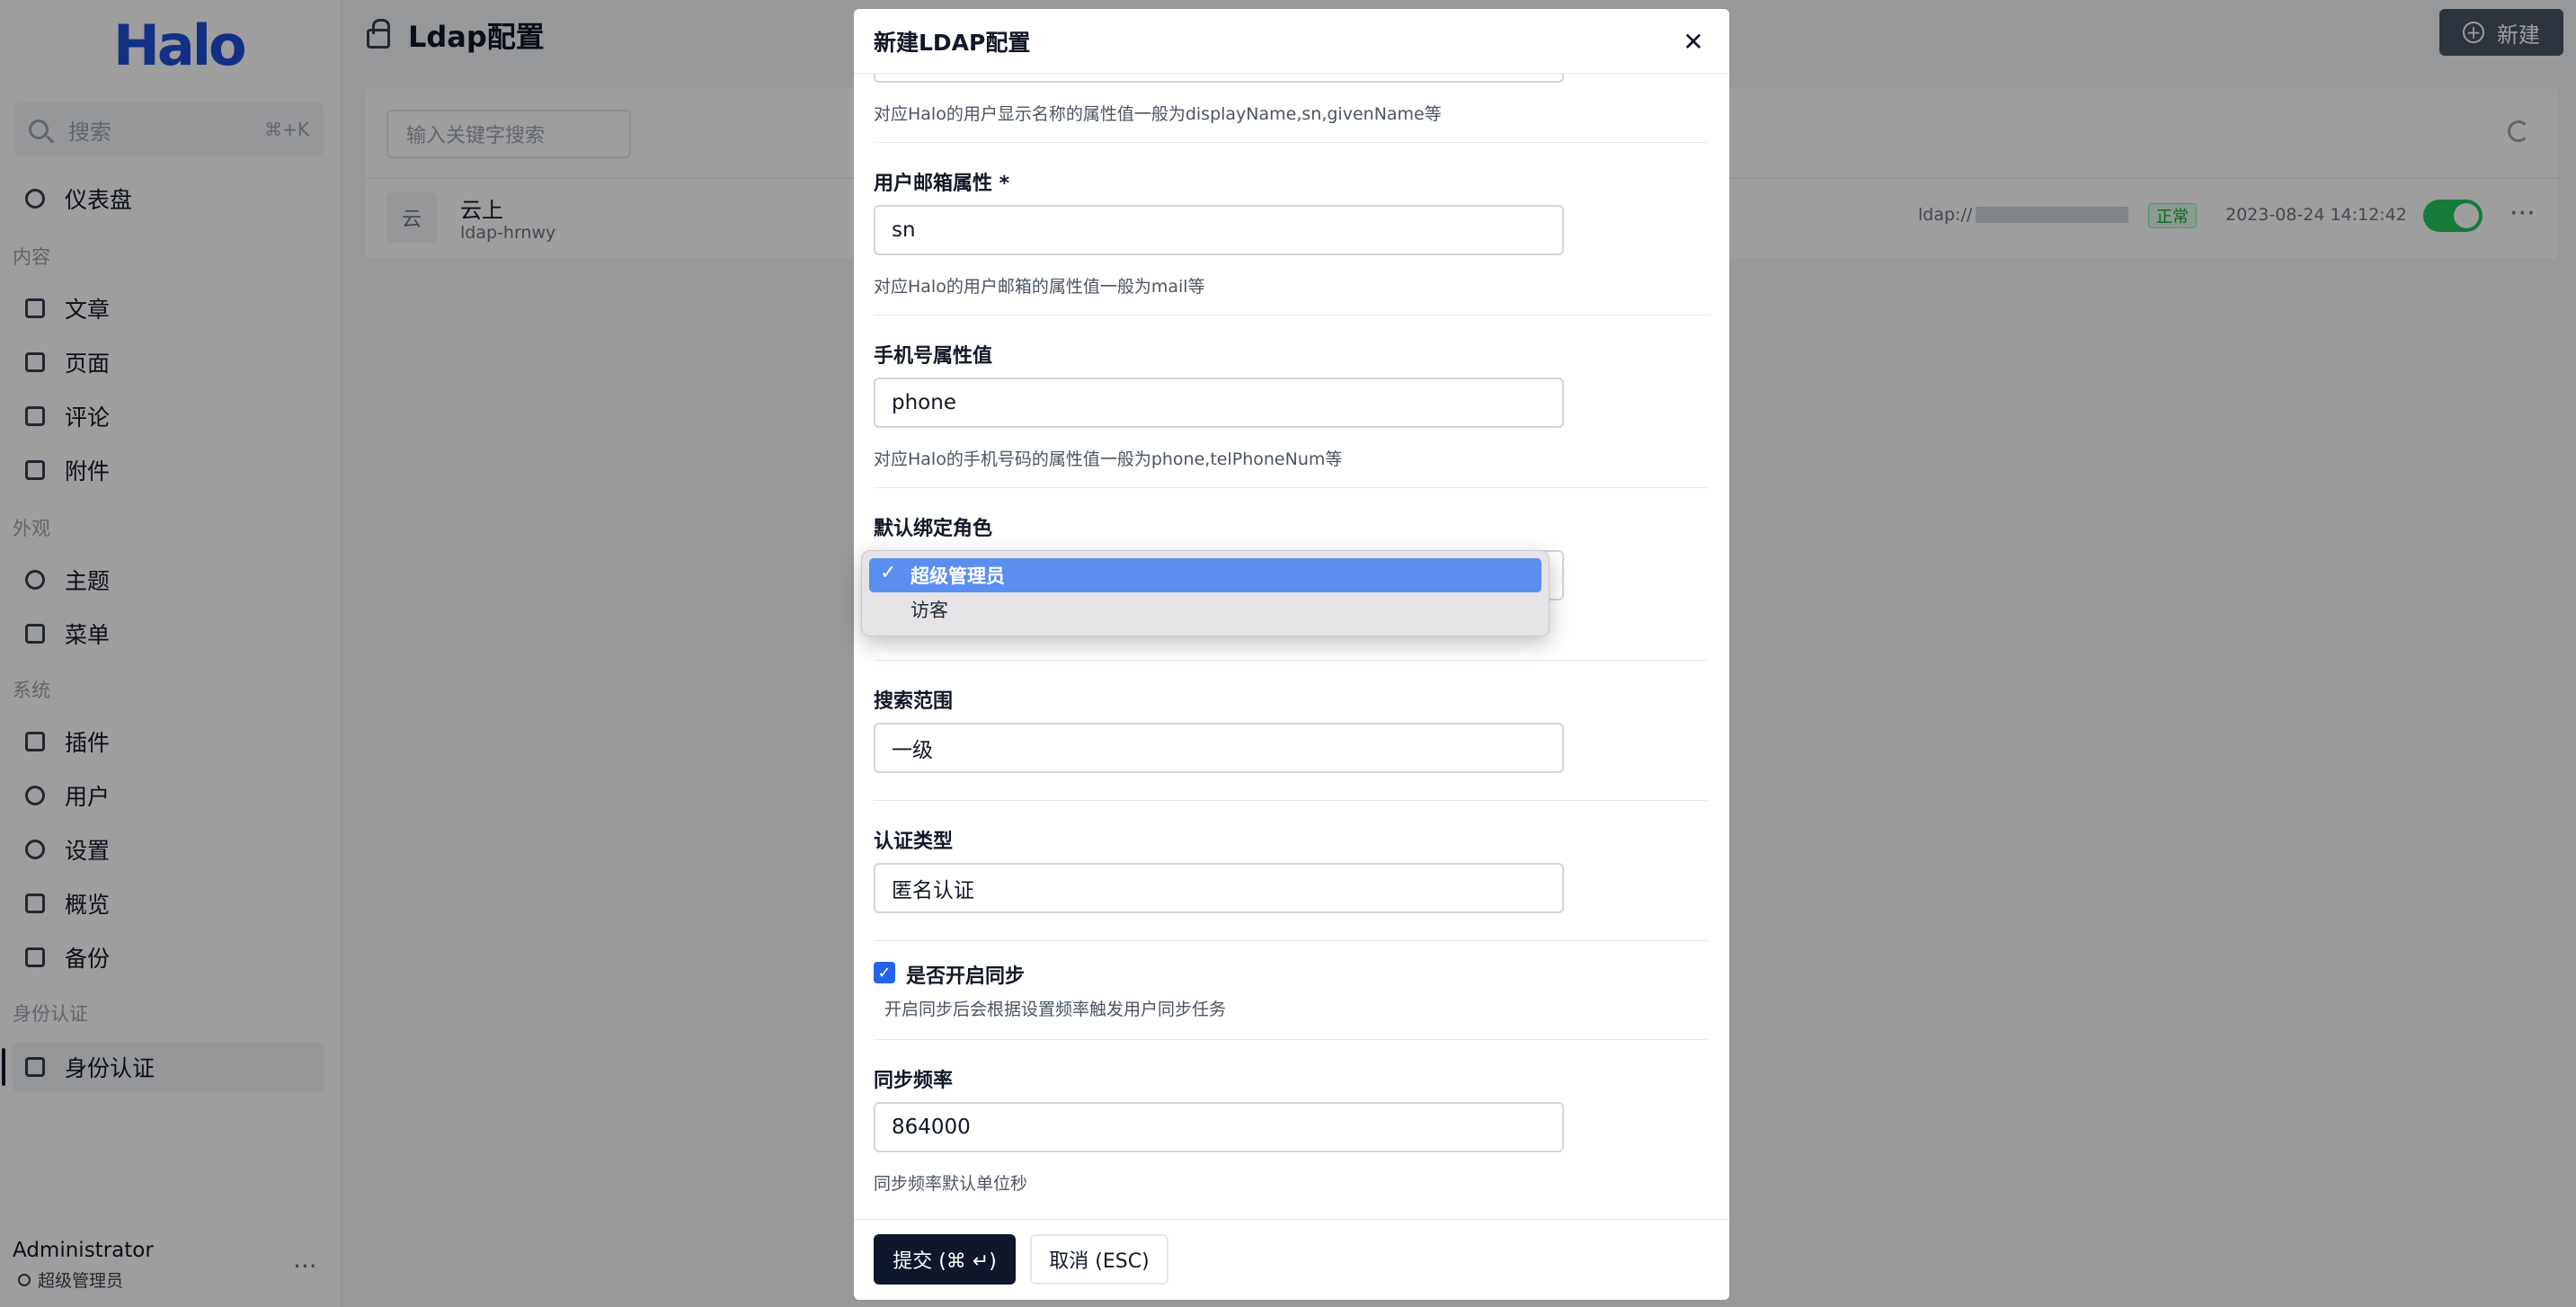 Image resolution: width=2576 pixels, height=1307 pixels. Describe the element at coordinates (965, 974) in the screenshot. I see `sync-label: 是否开启同步` at that location.